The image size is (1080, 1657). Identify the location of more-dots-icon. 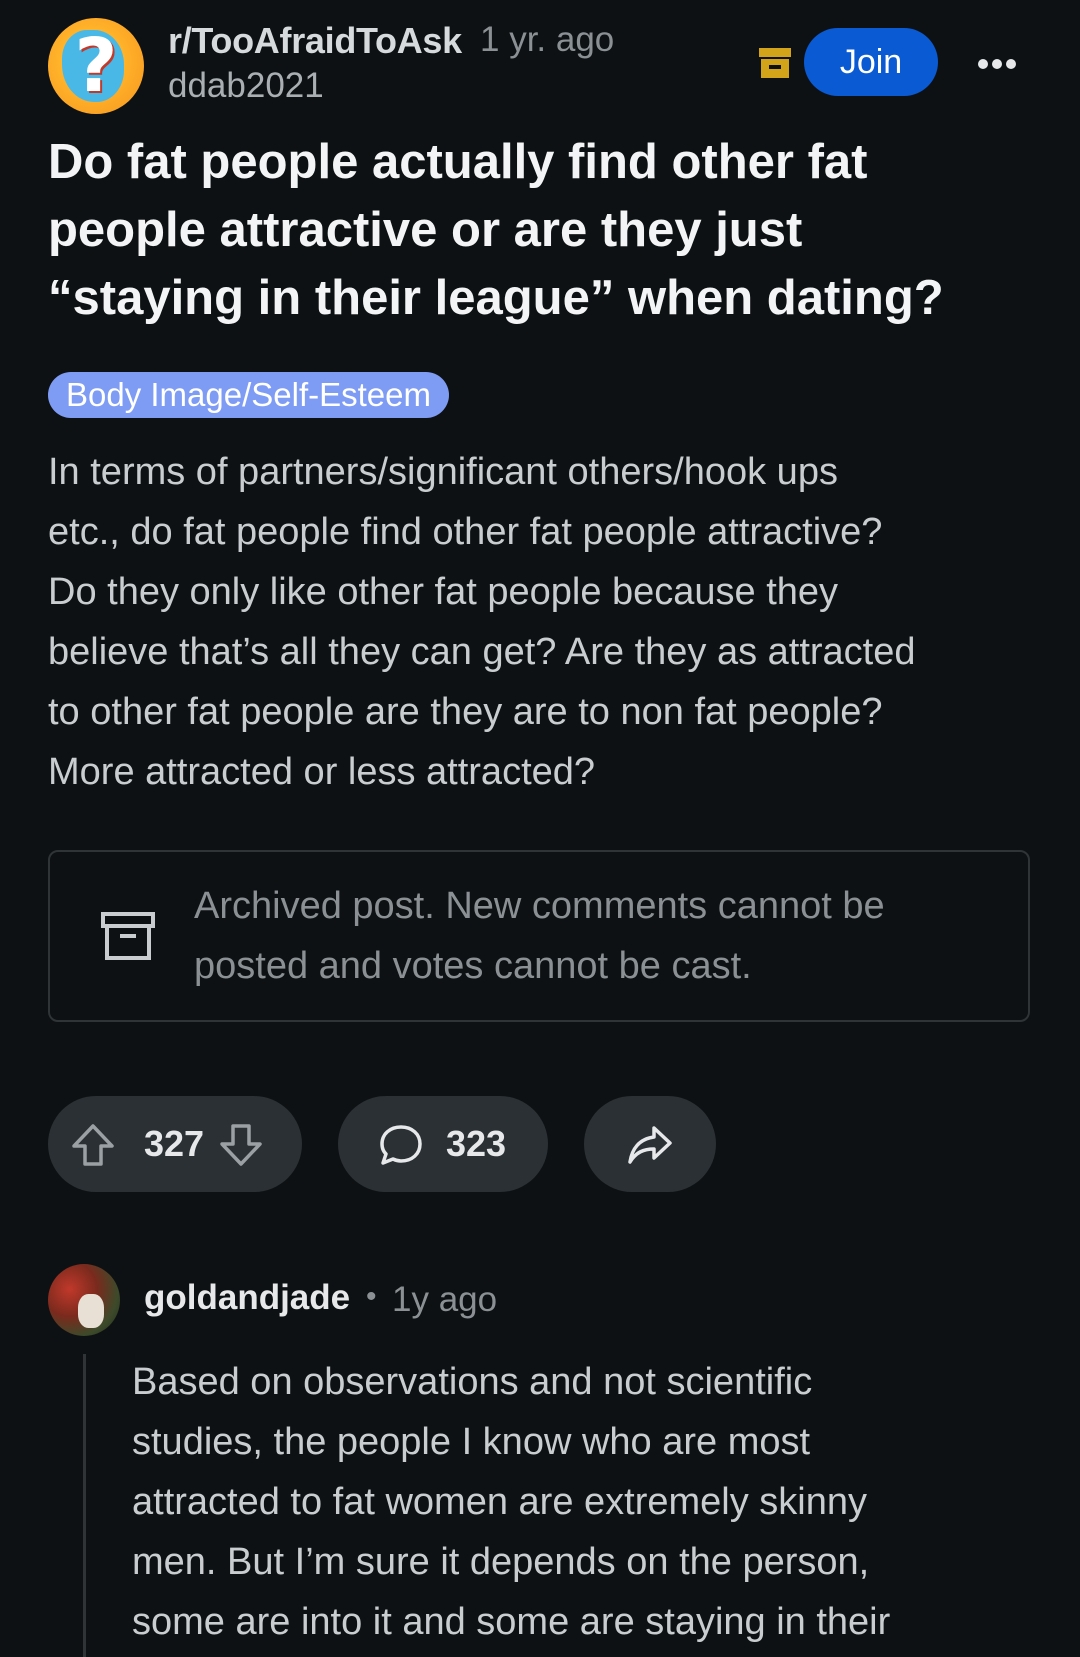
(1000, 63).